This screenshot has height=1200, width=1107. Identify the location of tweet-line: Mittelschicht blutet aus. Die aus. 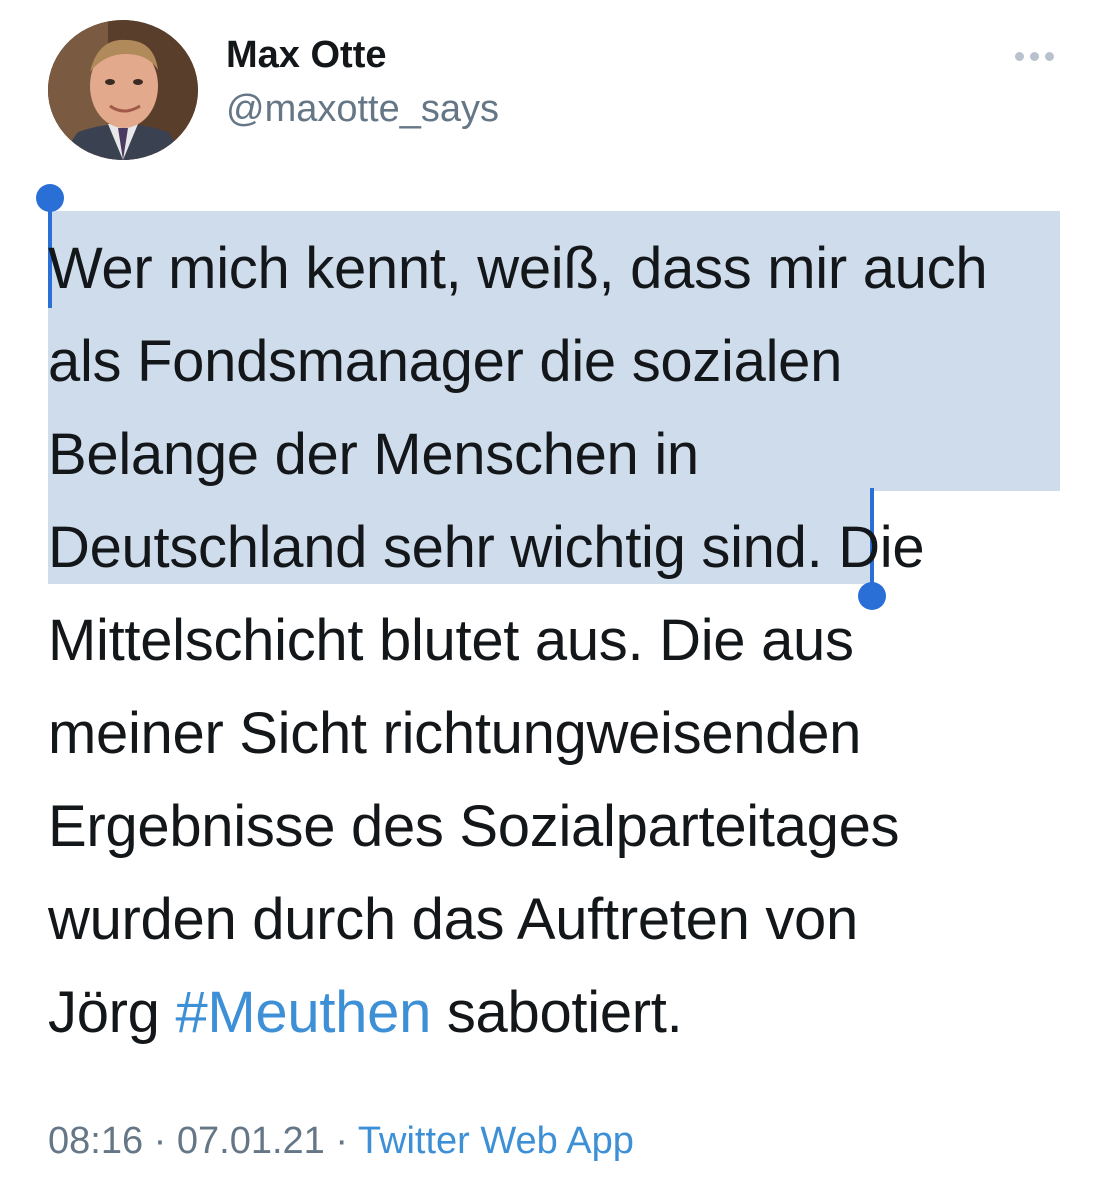
(451, 640).